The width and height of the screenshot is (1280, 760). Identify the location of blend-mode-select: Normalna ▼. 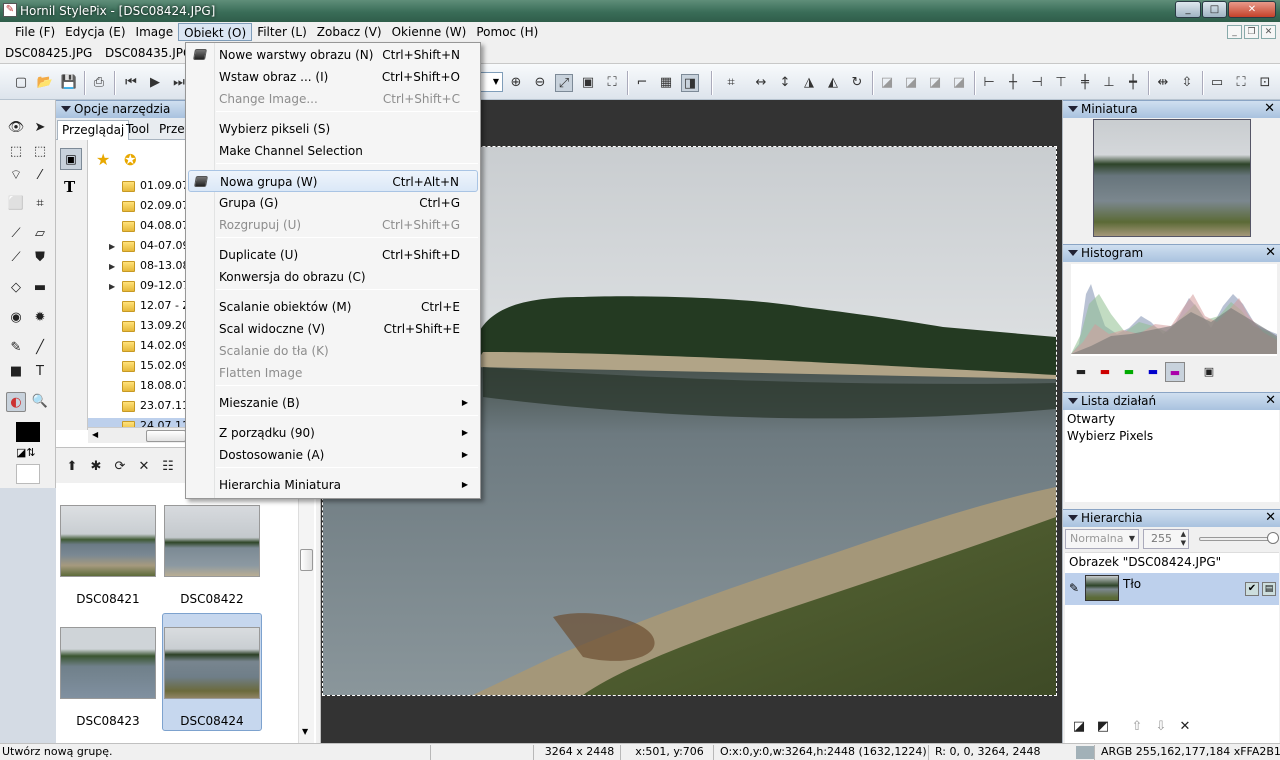
(1102, 539).